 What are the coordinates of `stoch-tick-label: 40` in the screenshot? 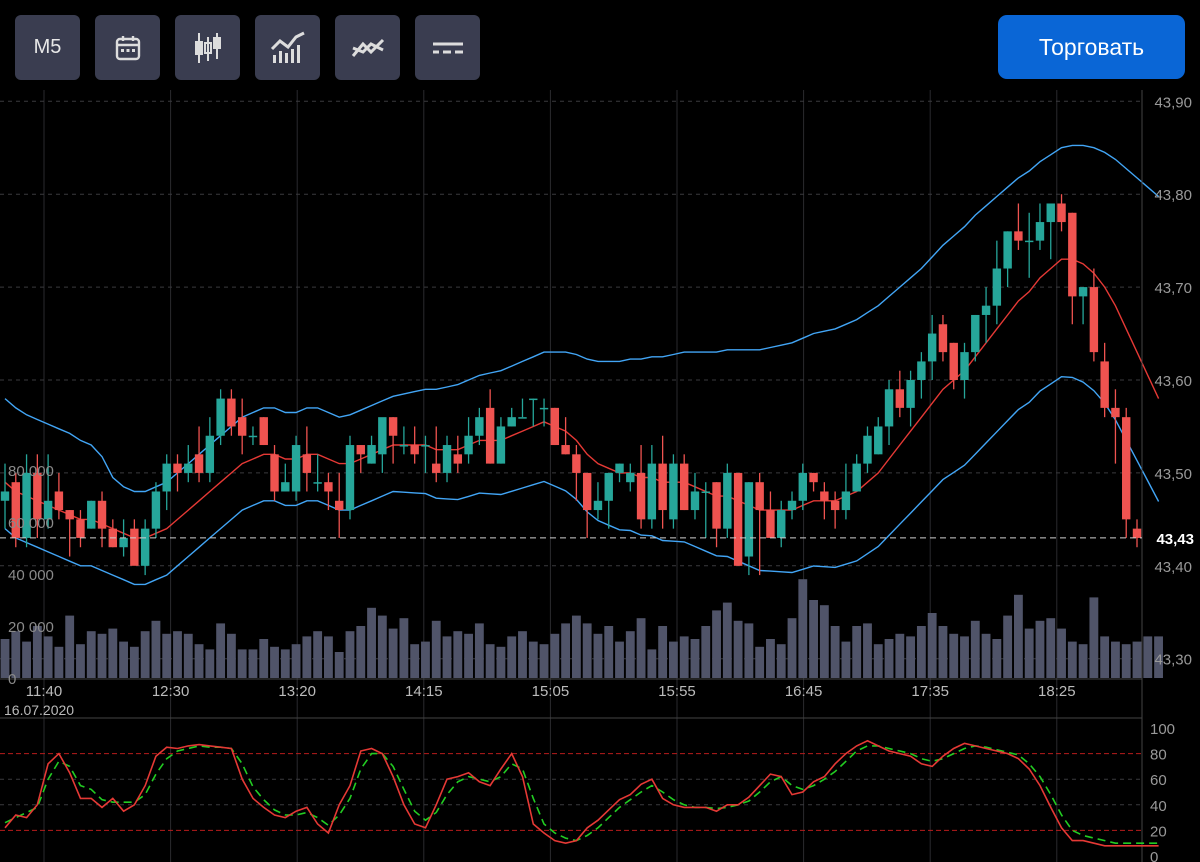 It's located at (1158, 806).